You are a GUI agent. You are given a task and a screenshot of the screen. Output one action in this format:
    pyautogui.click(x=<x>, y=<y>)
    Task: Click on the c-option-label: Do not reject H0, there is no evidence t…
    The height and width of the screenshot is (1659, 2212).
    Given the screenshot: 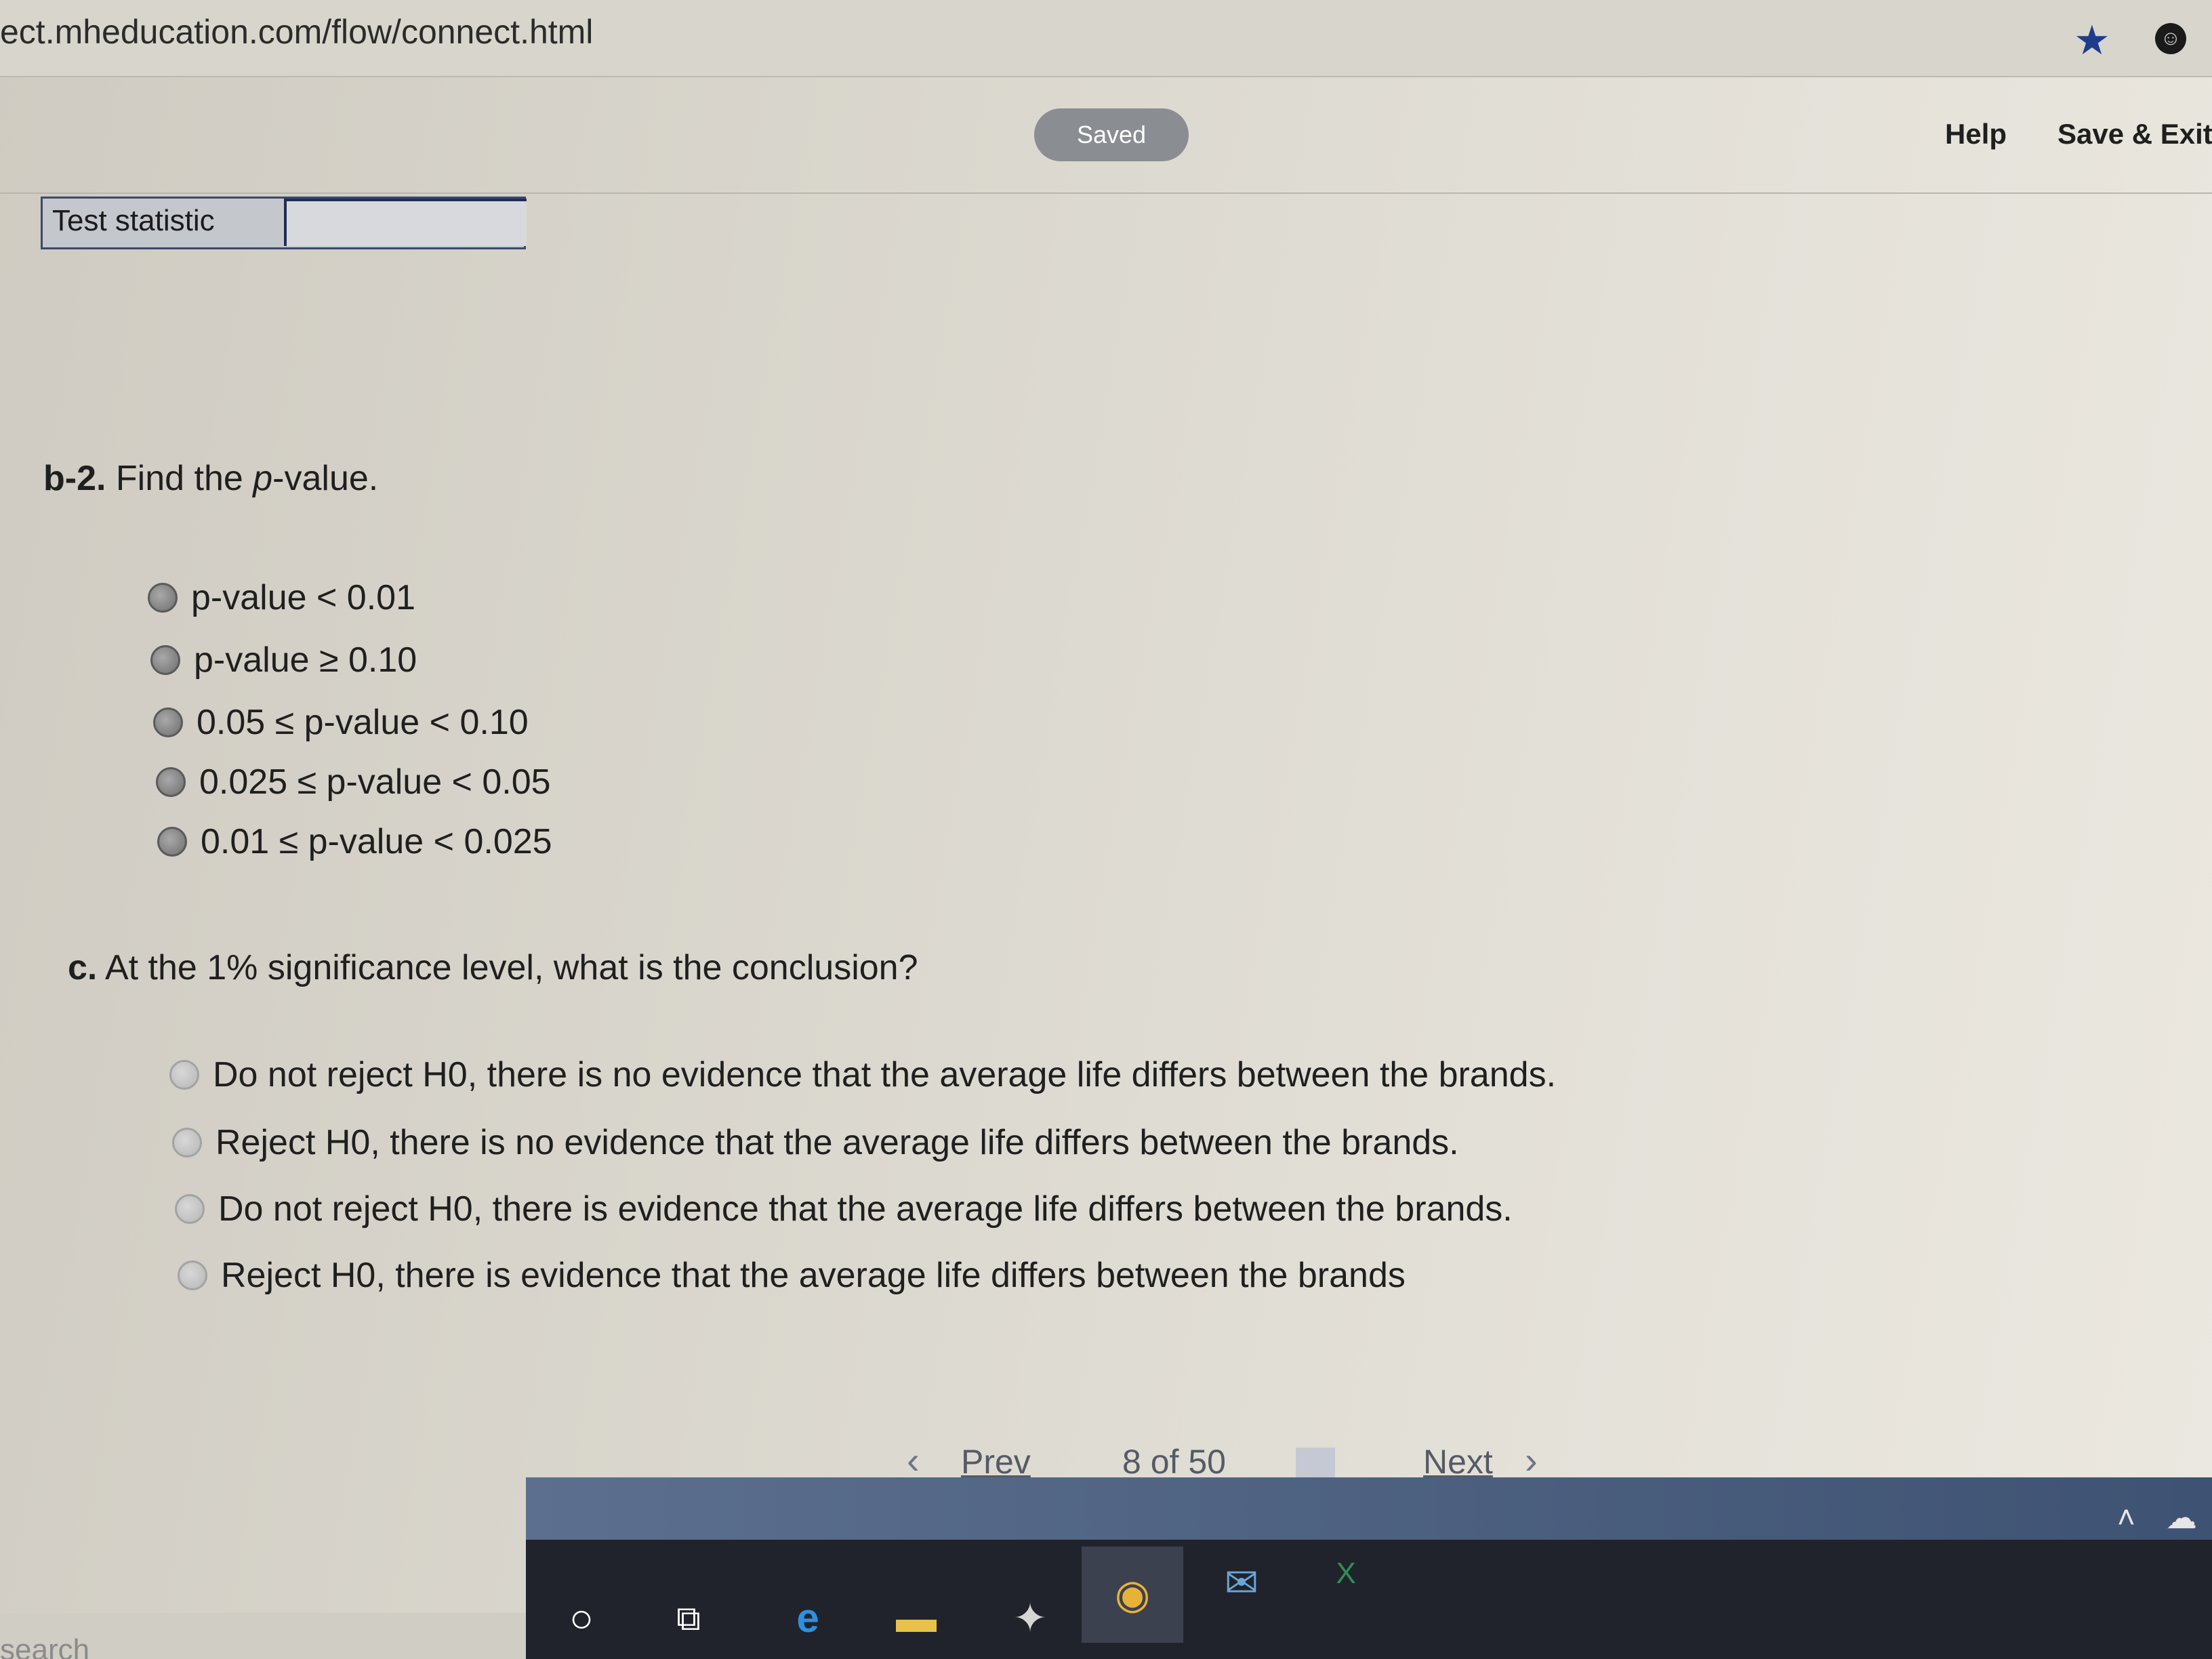 What is the action you would take?
    pyautogui.click(x=885, y=1074)
    